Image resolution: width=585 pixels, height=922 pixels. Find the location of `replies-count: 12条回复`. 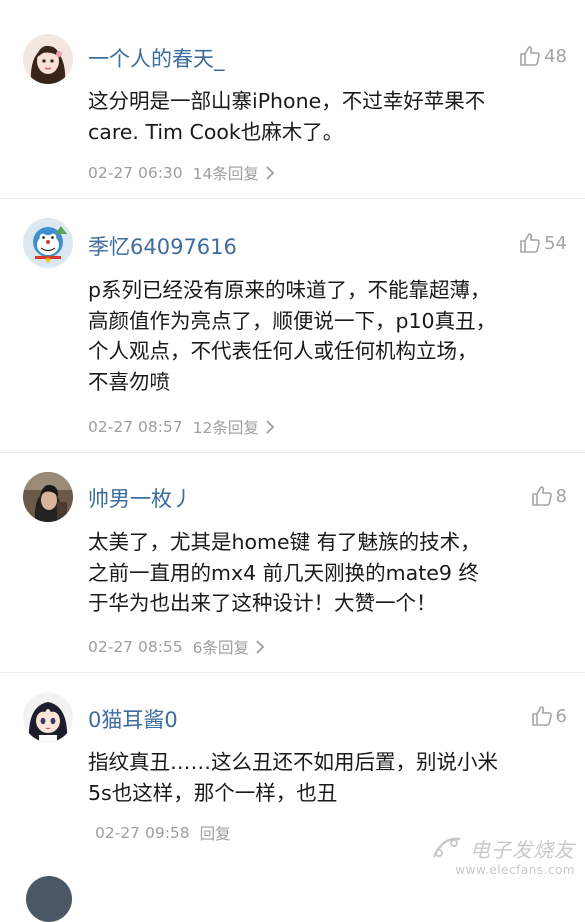

replies-count: 12条回复 is located at coordinates (225, 428).